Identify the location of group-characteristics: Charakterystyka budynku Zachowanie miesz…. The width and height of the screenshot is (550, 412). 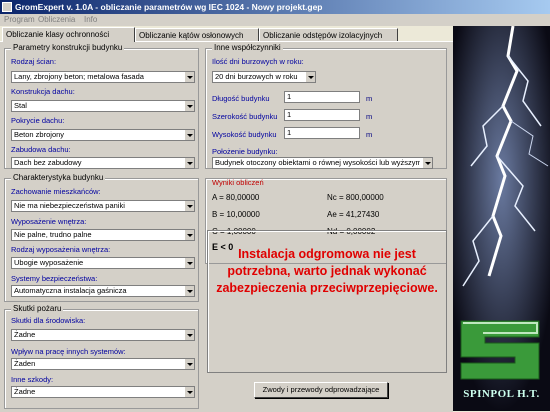
(101, 237).